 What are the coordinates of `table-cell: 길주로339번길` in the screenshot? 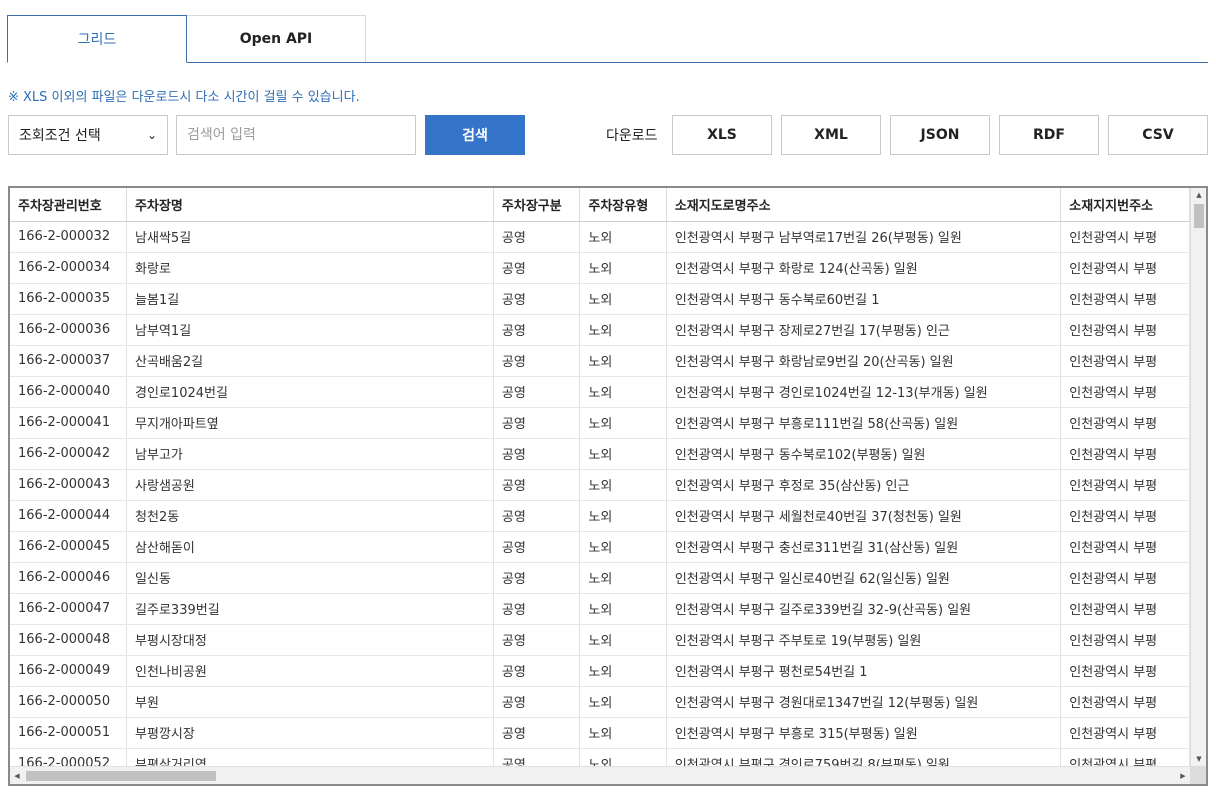 It's located at (310, 609).